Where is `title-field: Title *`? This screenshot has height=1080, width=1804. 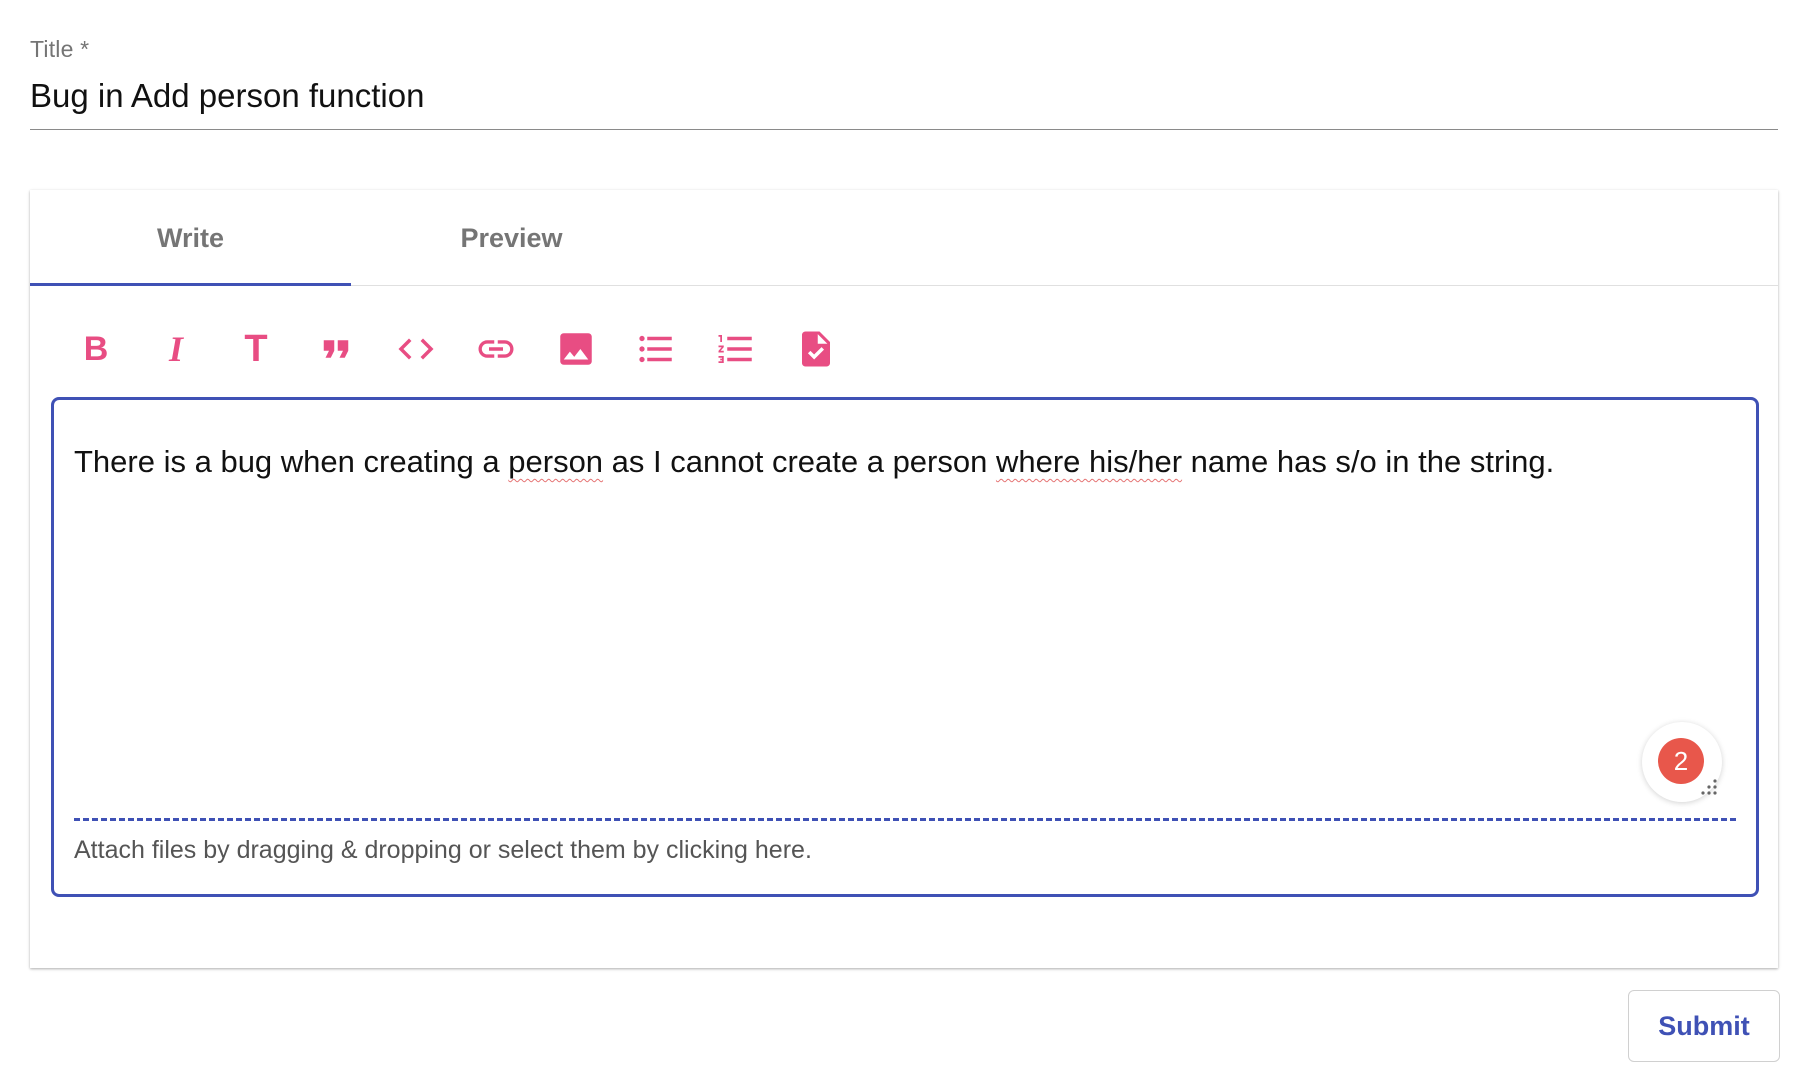 title-field: Title * is located at coordinates (904, 83).